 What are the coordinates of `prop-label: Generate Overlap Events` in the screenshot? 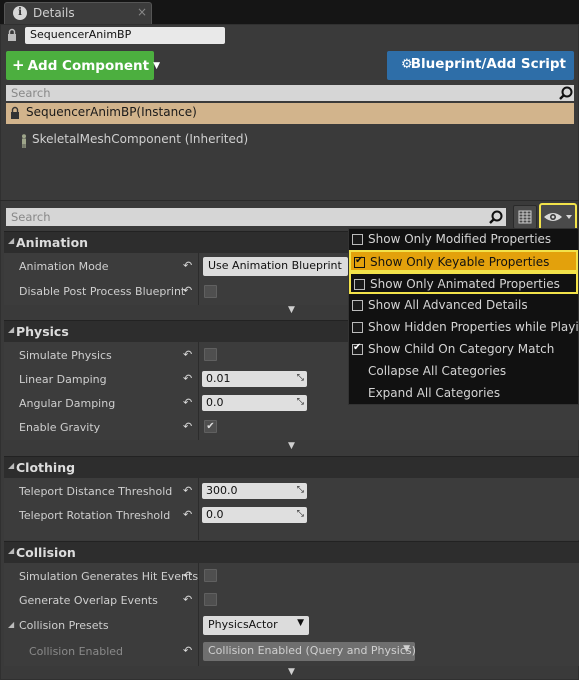 It's located at (88, 600).